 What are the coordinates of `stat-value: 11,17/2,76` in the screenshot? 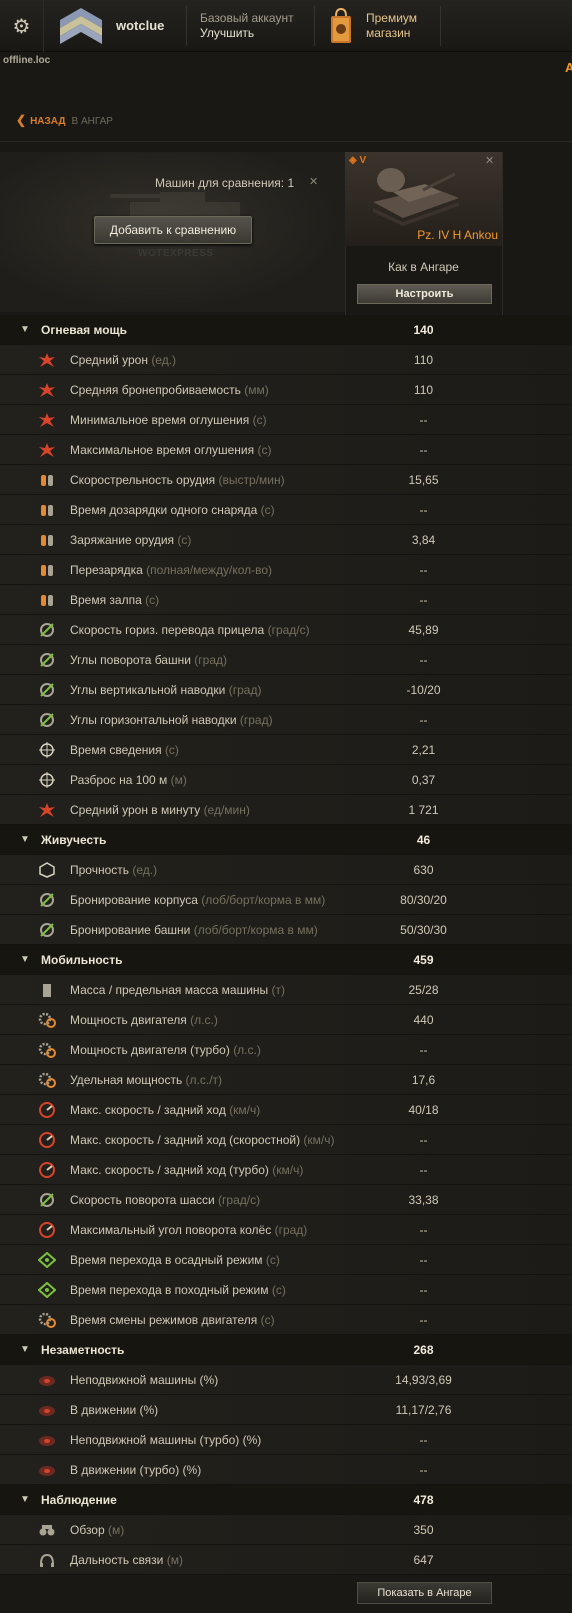 It's located at (423, 1410).